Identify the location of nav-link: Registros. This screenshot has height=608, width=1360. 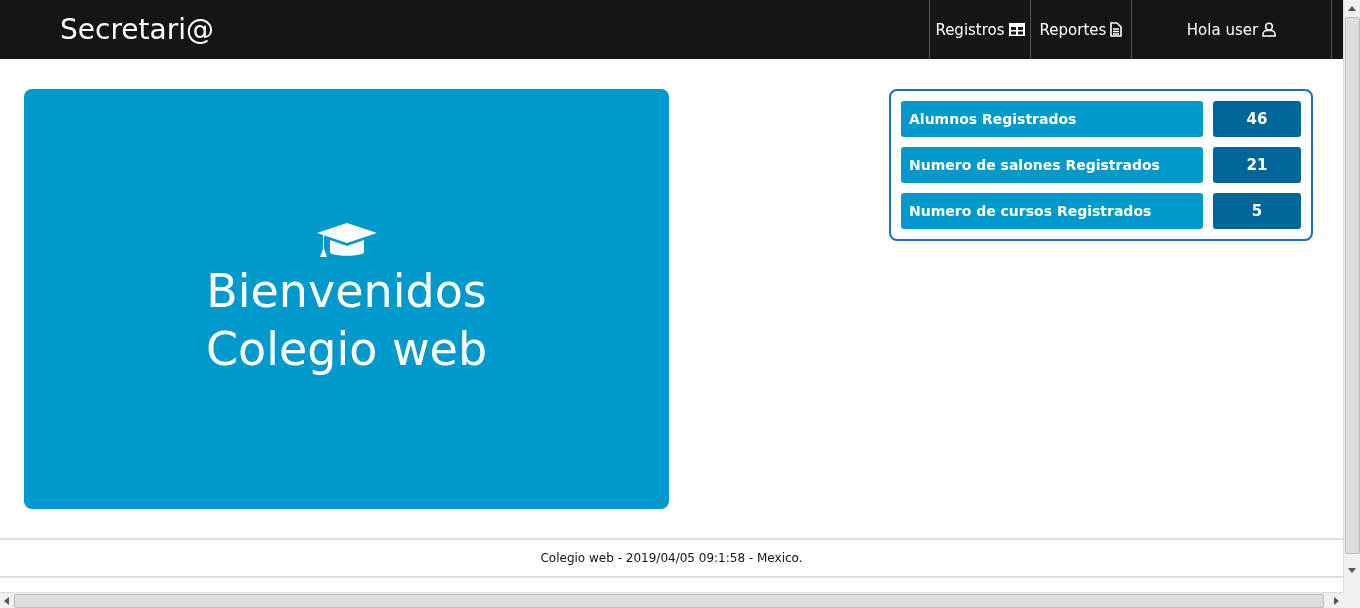
(979, 29).